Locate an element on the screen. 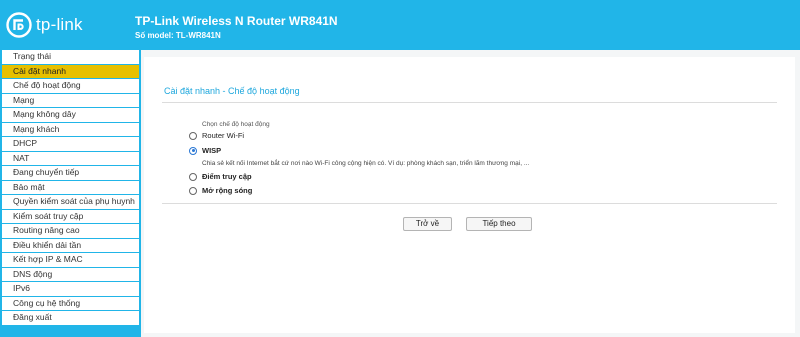 Image resolution: width=800 pixels, height=337 pixels. page-title: Cài đặt nhanh - Chế độ hoạt động is located at coordinates (232, 91).